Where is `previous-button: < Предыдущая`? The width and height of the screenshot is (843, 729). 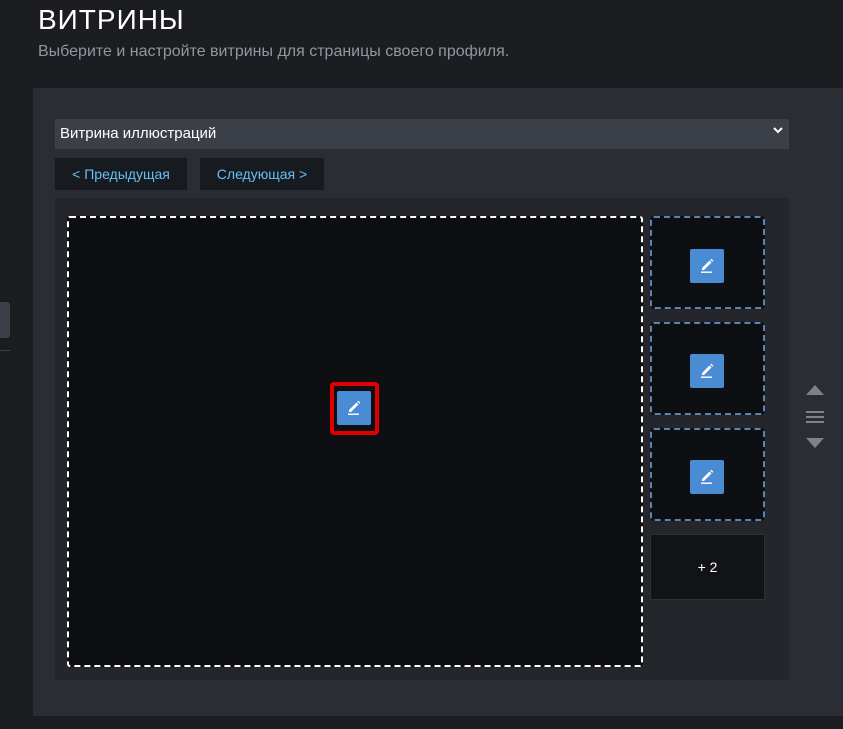 previous-button: < Предыдущая is located at coordinates (121, 174).